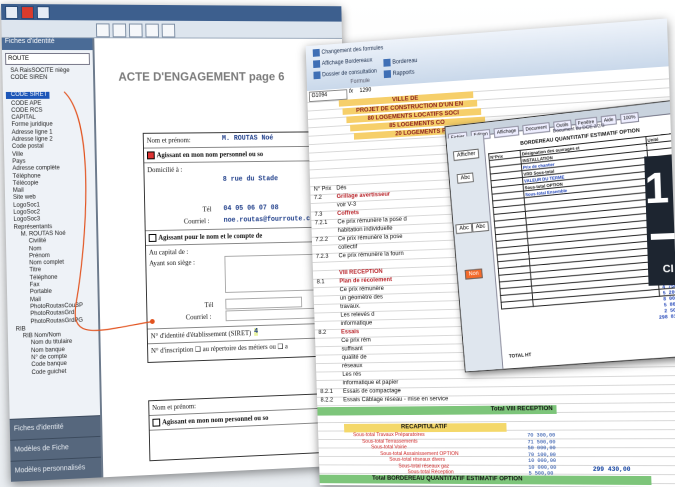 The width and height of the screenshot is (675, 487). Describe the element at coordinates (350, 306) in the screenshot. I see `price-designation: travaux.` at that location.